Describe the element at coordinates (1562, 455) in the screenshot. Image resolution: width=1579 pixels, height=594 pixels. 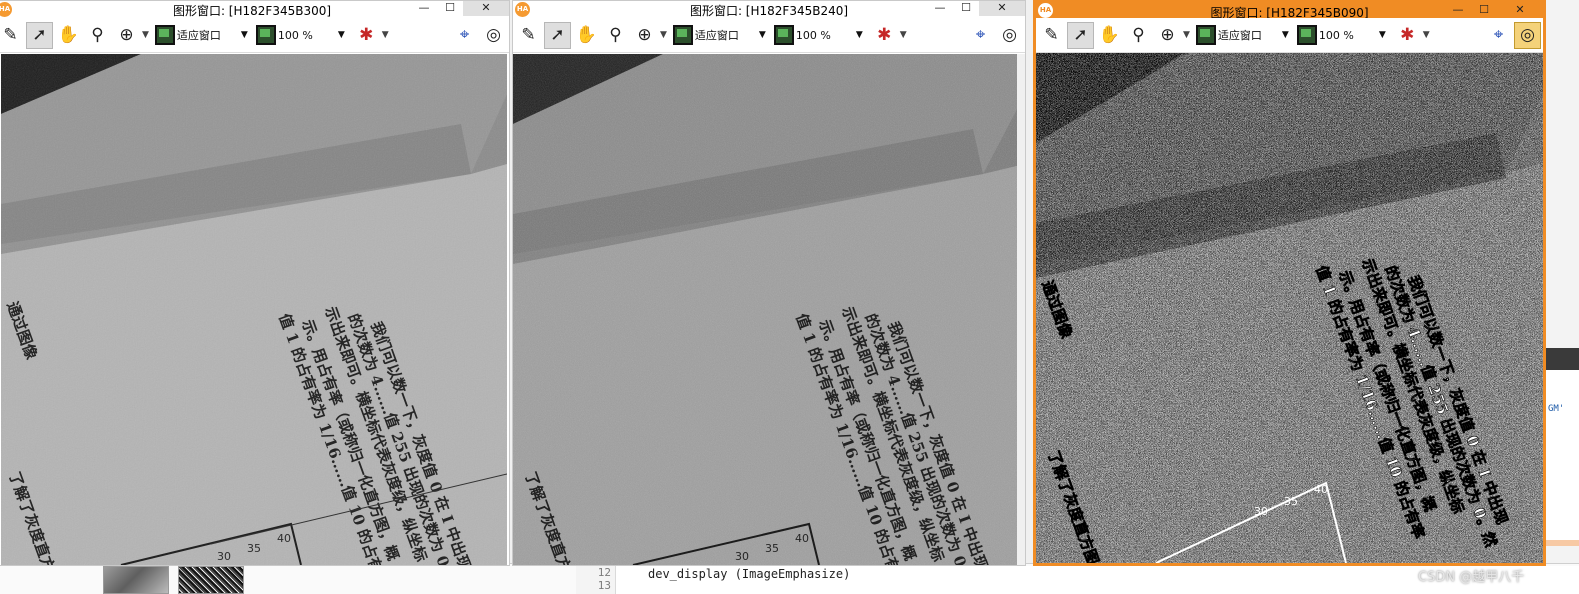
I see `ide-text-panel` at that location.